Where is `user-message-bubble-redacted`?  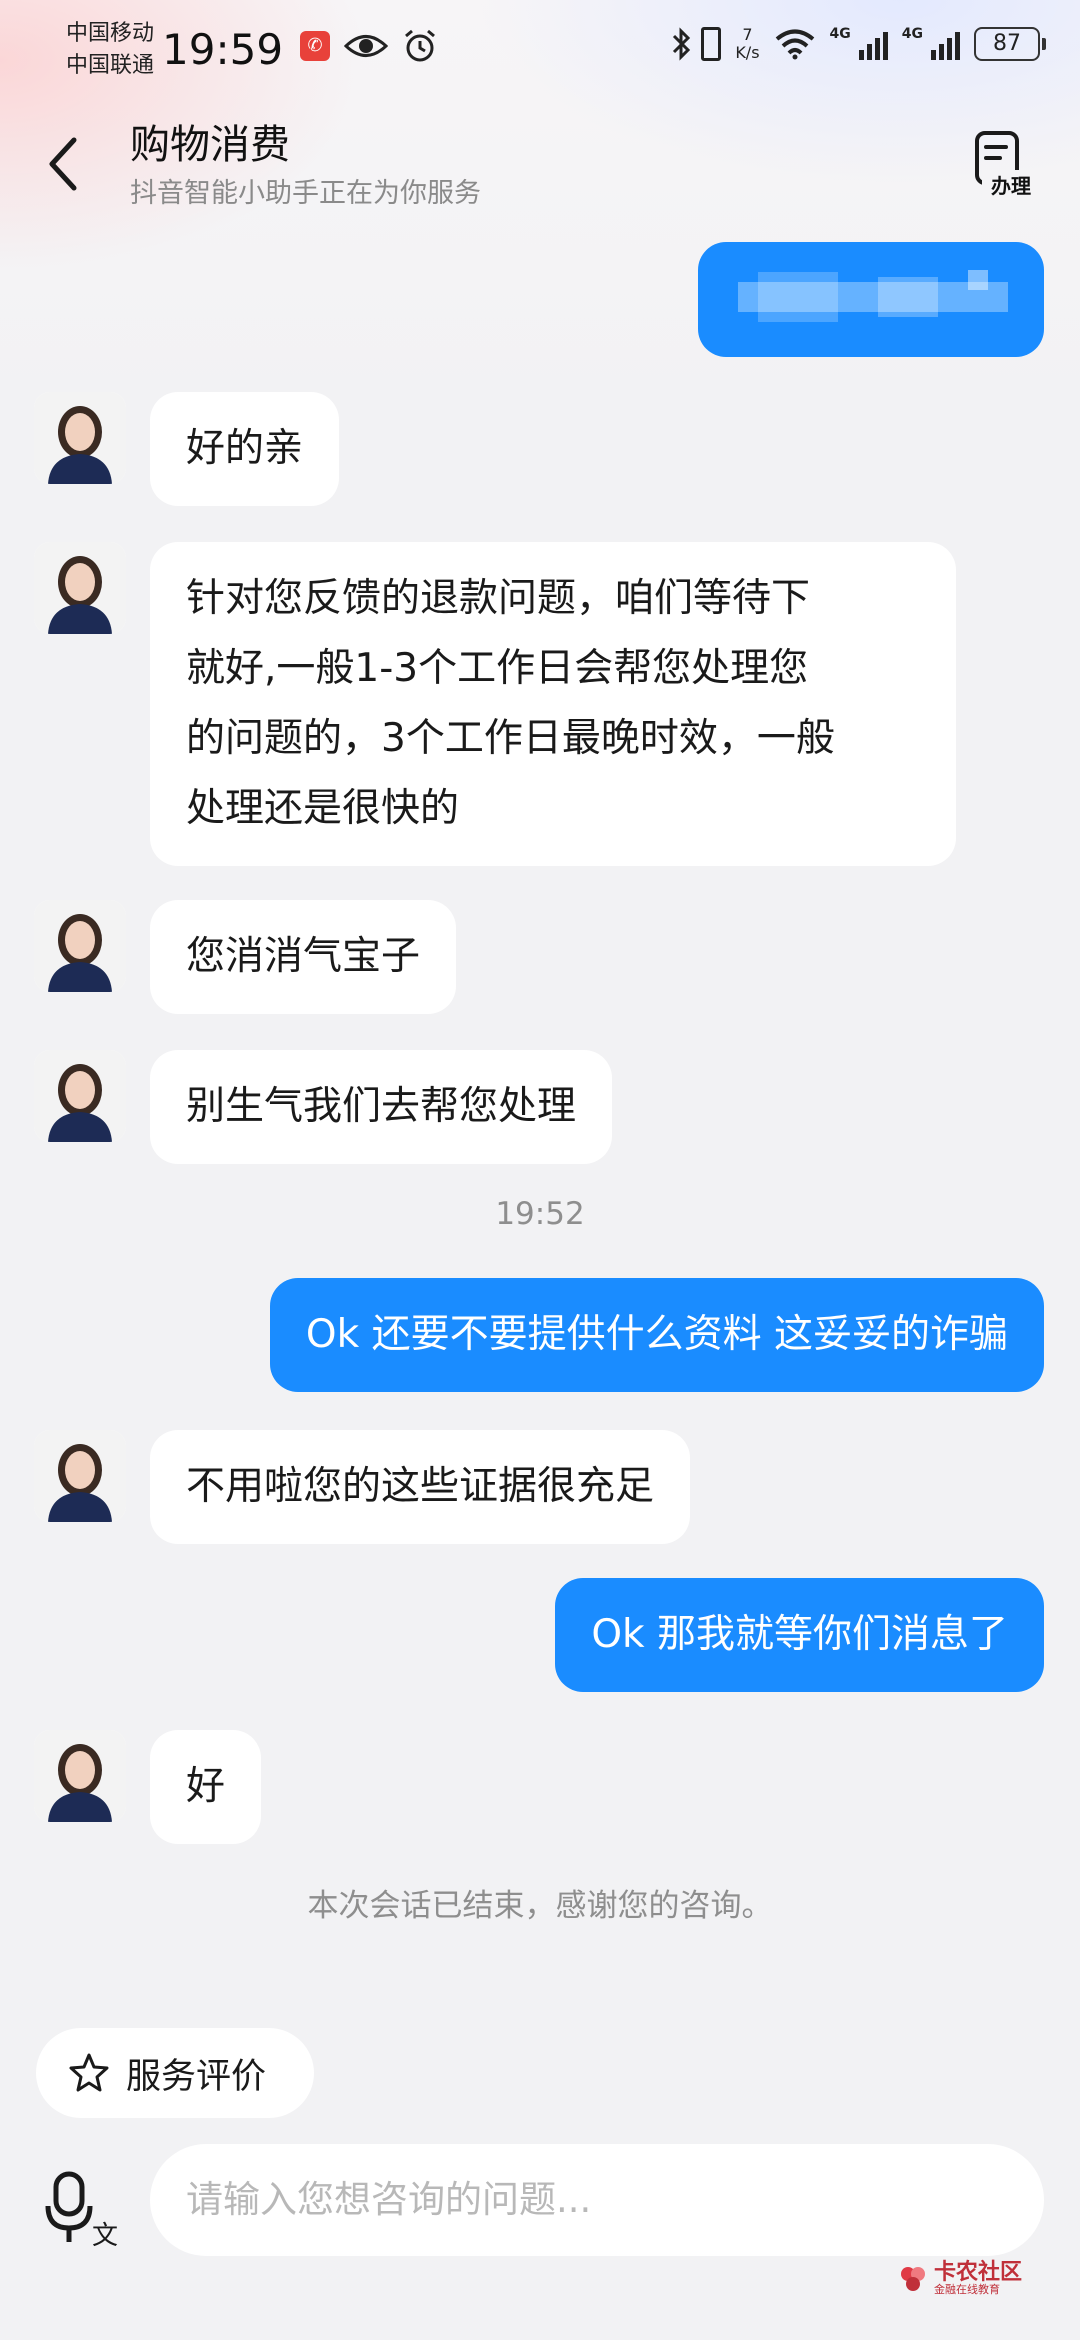
user-message-bubble-redacted is located at coordinates (871, 299).